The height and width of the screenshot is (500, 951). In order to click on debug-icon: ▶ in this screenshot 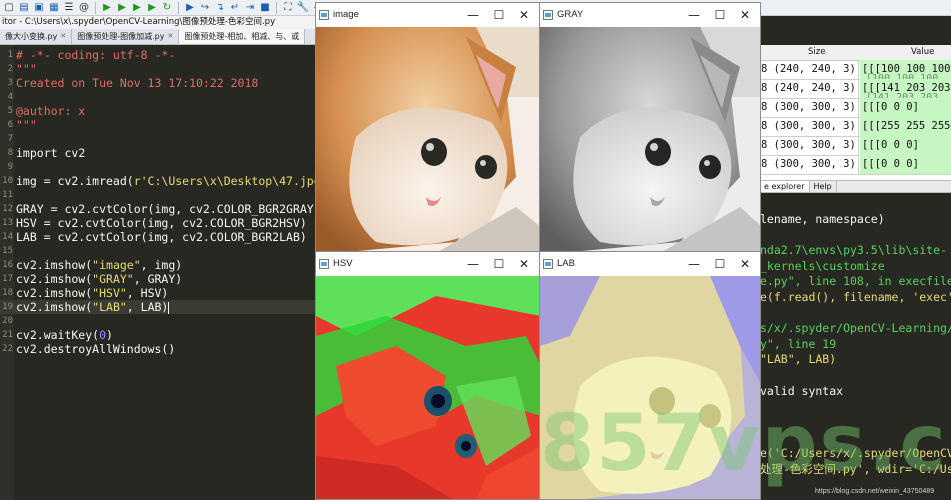, I will do `click(190, 8)`.